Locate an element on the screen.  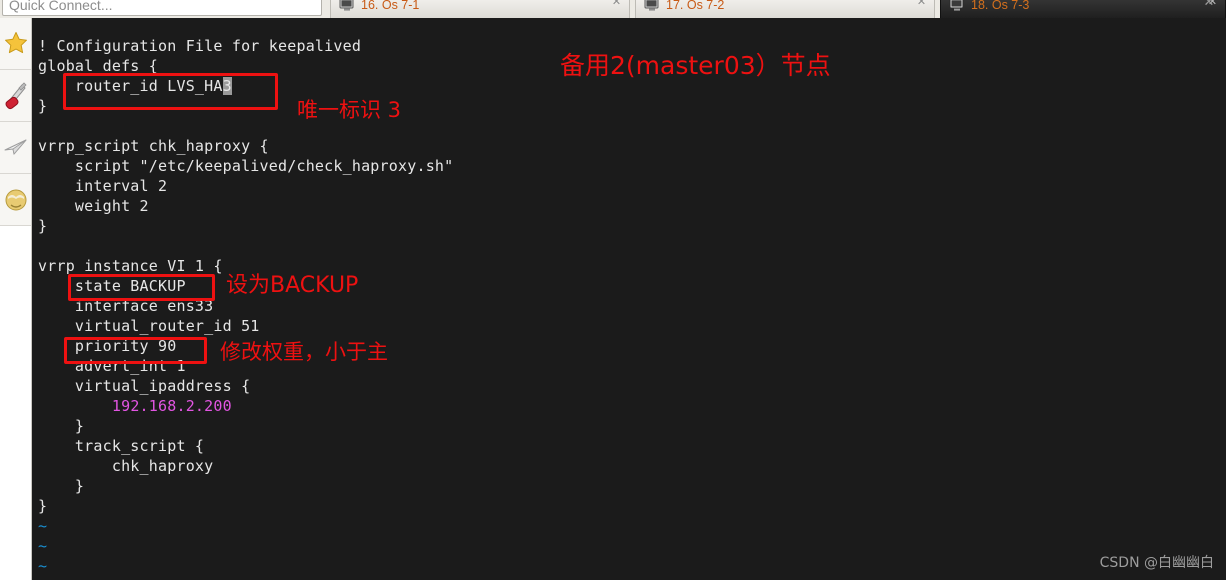
swiss-army-knife-icon is located at coordinates (16, 96).